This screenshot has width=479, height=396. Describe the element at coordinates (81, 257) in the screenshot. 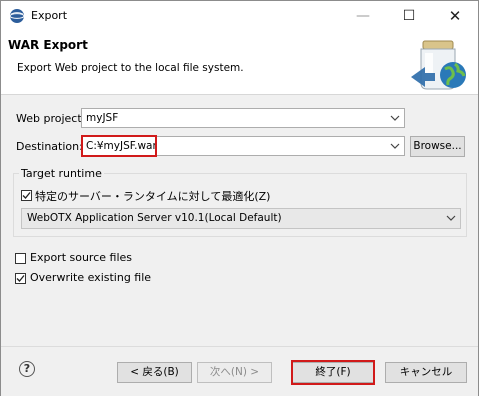

I see `export-source-label: Export source files` at that location.